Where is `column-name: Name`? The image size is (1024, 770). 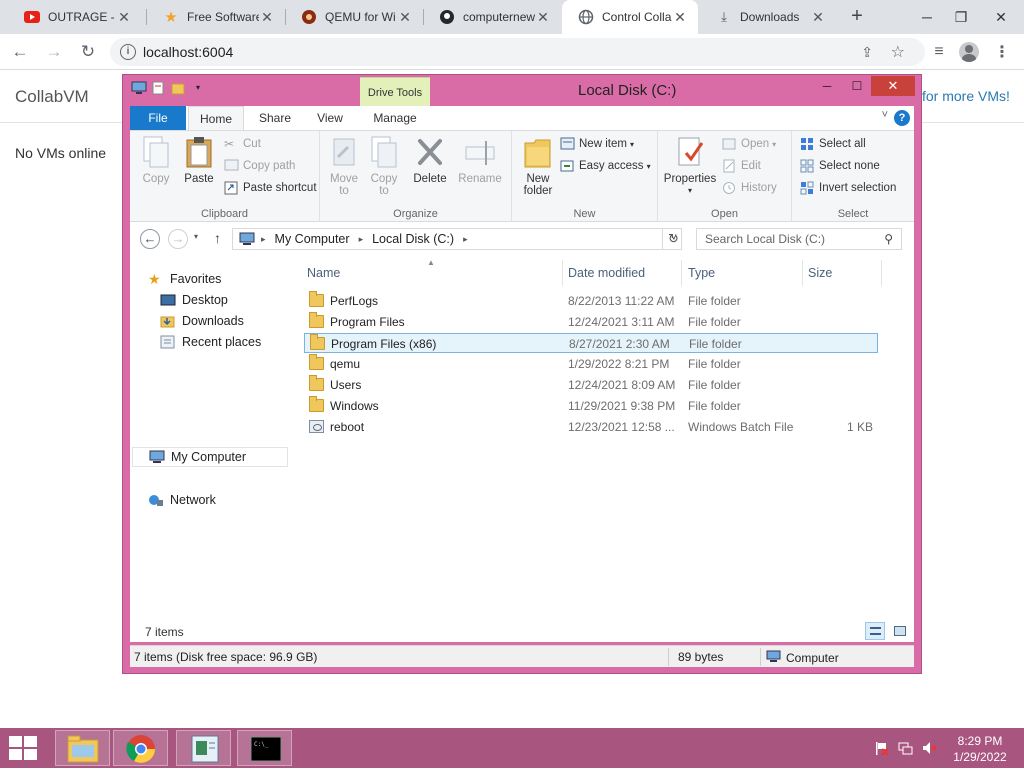 column-name: Name is located at coordinates (323, 273).